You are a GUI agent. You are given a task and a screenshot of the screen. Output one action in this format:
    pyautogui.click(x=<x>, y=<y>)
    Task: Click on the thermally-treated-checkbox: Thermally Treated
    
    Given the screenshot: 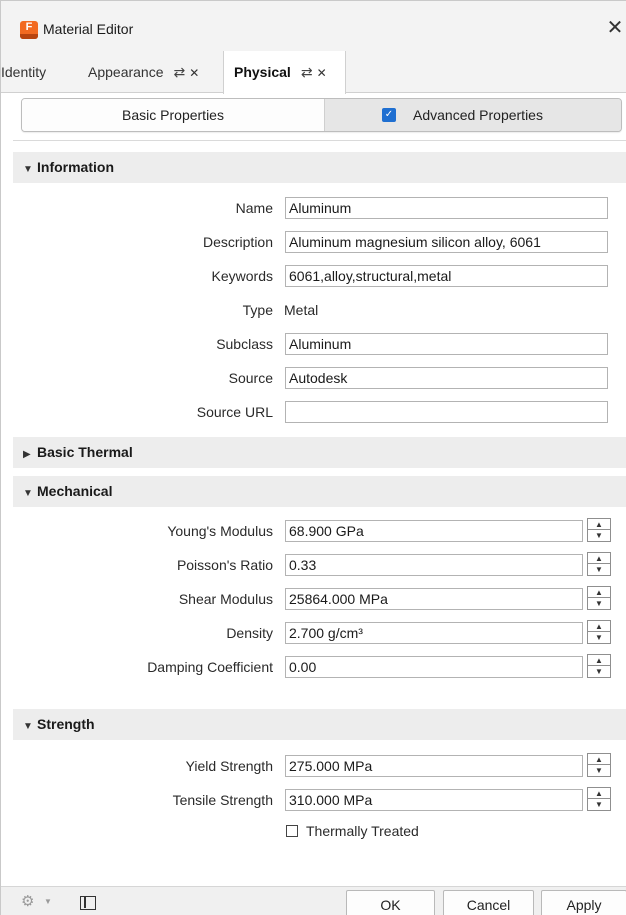 What is the action you would take?
    pyautogui.click(x=352, y=831)
    